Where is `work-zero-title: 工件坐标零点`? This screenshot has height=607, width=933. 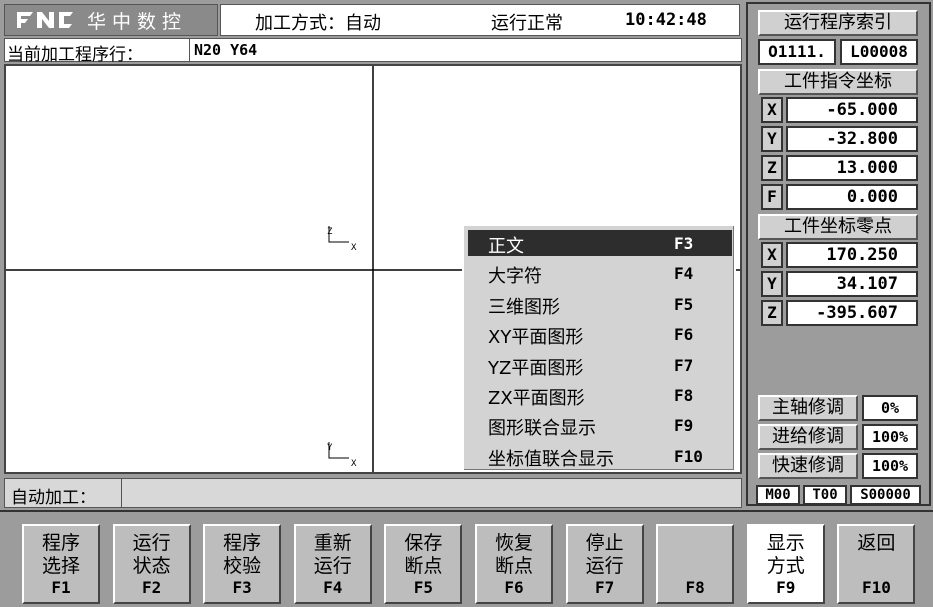
work-zero-title: 工件坐标零点 is located at coordinates (838, 227).